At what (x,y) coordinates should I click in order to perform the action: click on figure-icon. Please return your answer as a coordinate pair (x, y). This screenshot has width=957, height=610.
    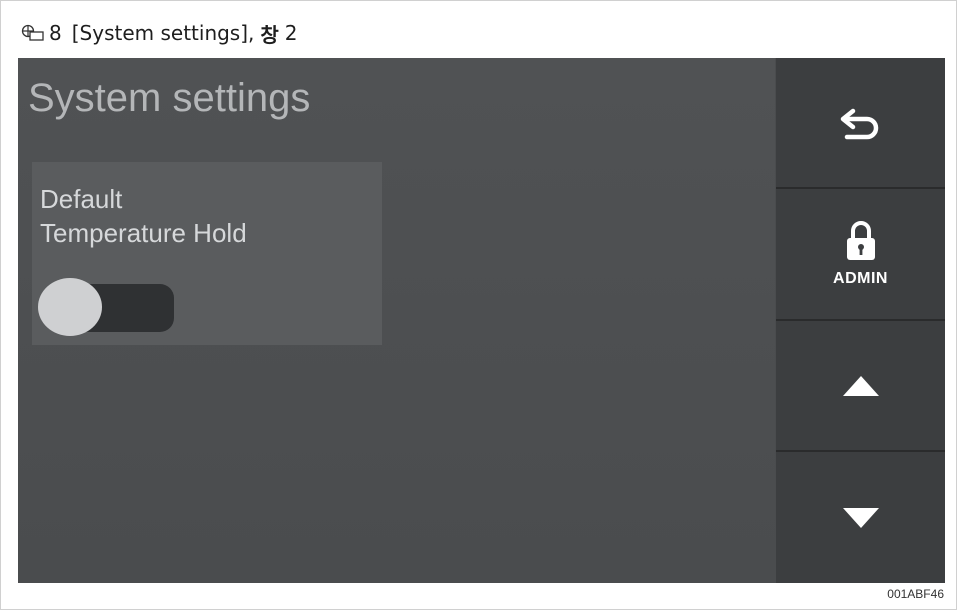
    Looking at the image, I should click on (32, 32).